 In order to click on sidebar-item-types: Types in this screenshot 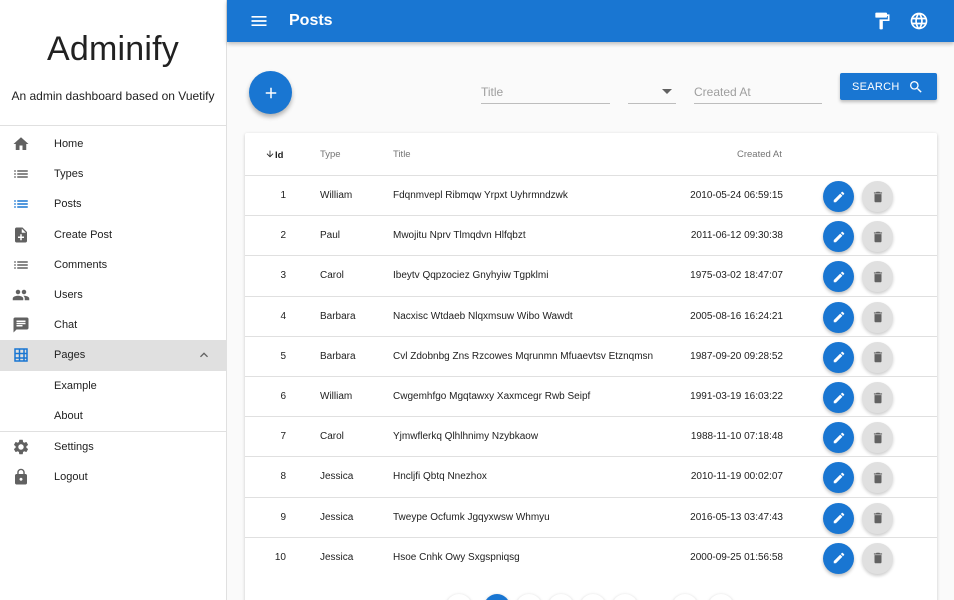, I will do `click(113, 174)`.